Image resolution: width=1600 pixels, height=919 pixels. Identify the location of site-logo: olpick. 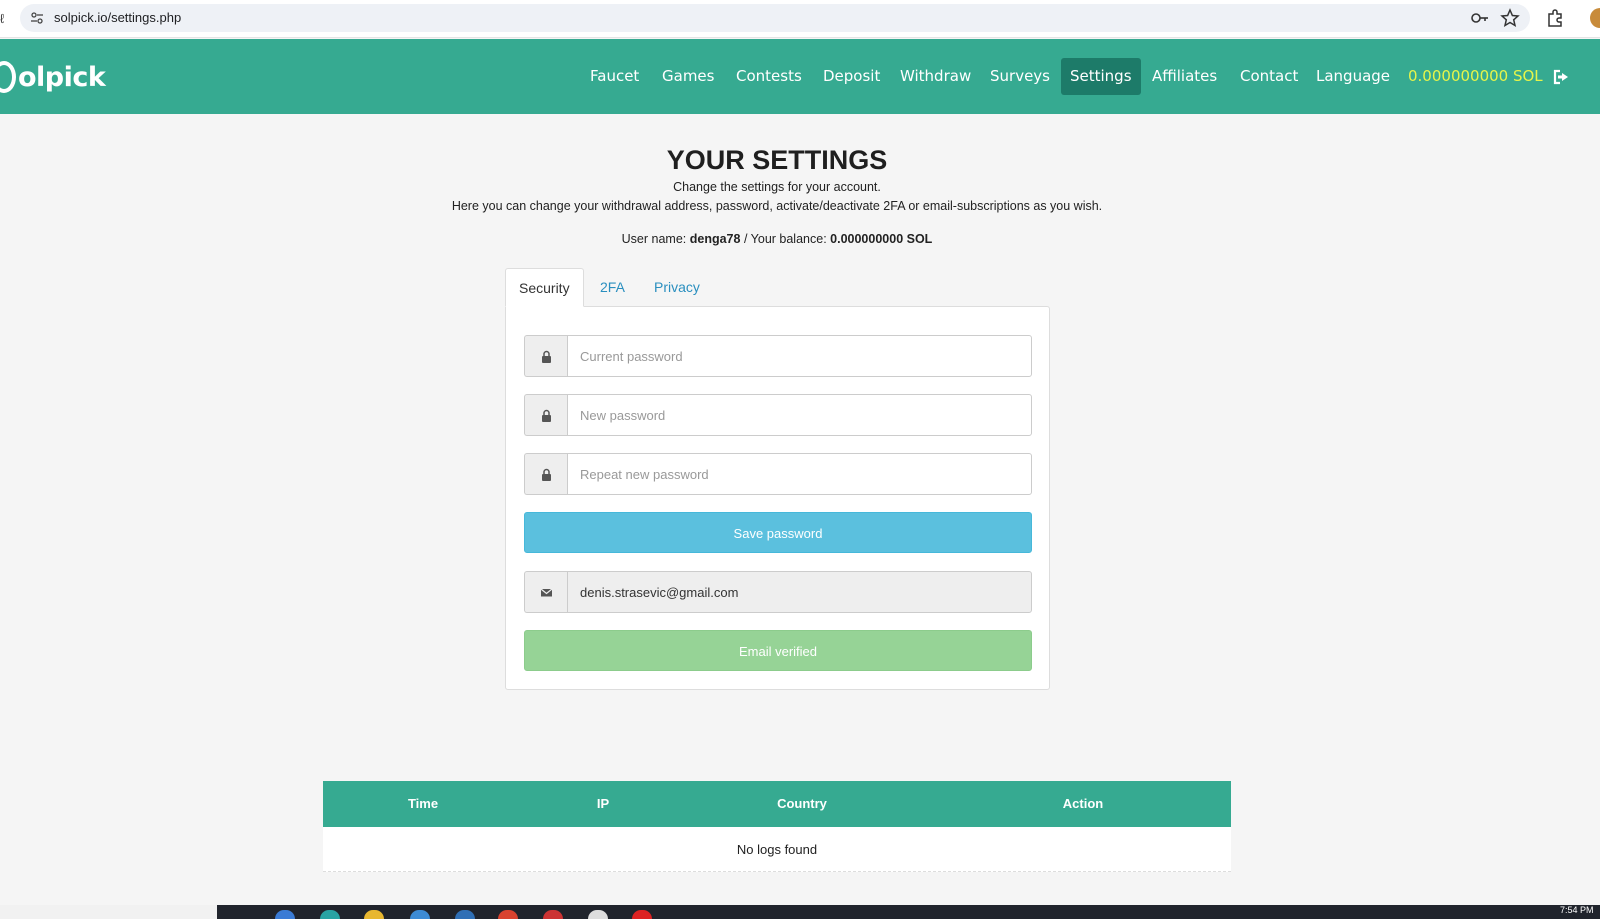
(53, 77).